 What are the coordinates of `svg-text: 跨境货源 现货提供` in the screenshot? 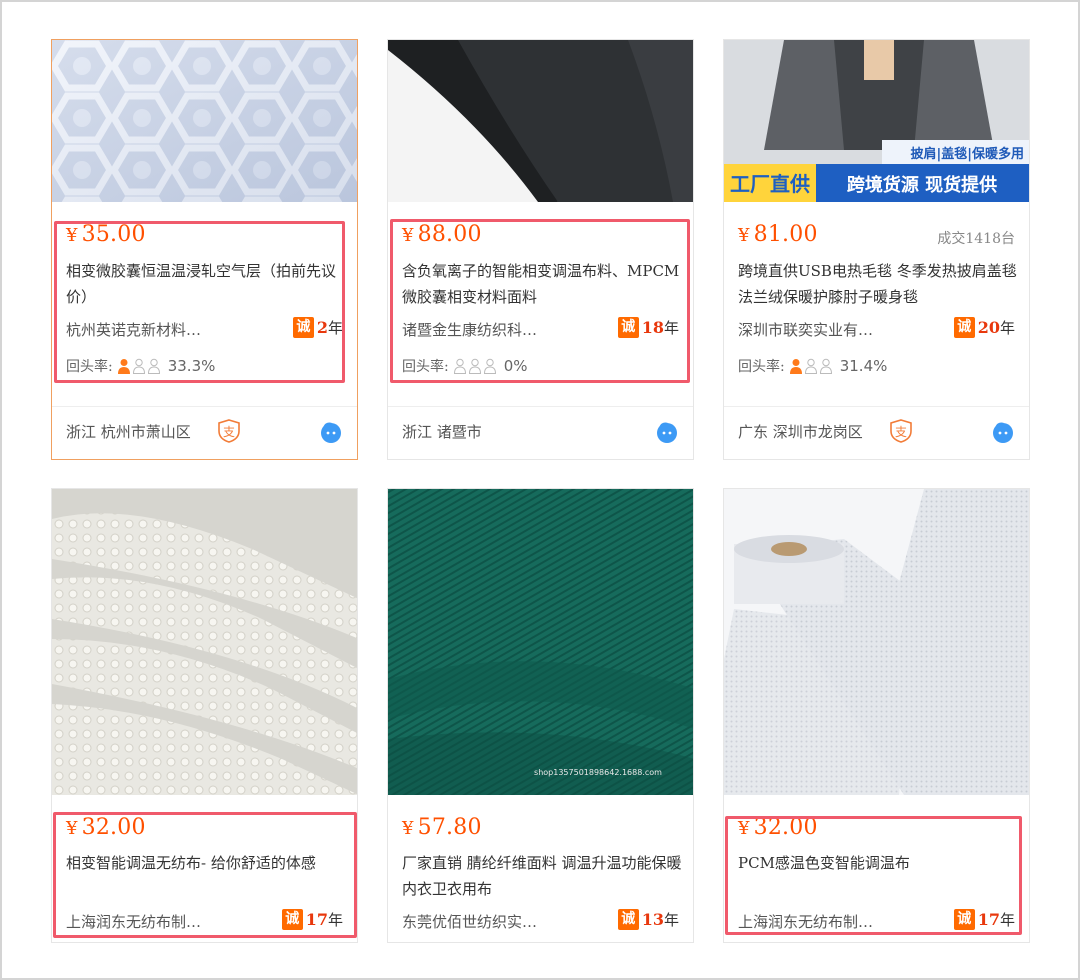 It's located at (922, 185).